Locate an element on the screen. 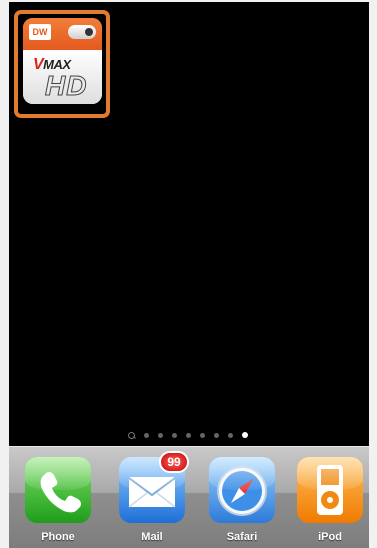 Image resolution: width=377 pixels, height=548 pixels. dock-label-safari: Safari is located at coordinates (242, 537).